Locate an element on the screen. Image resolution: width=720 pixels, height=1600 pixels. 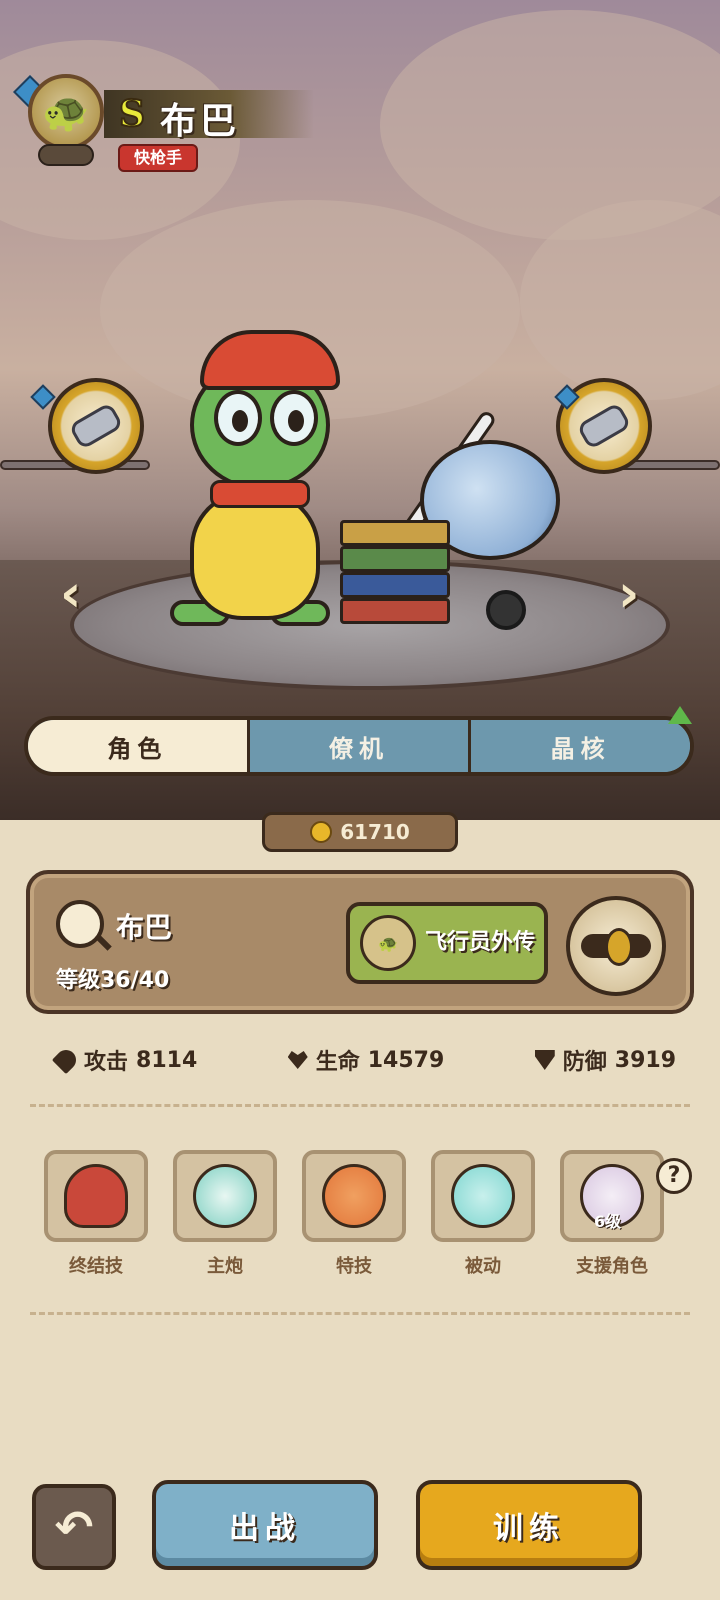
stat-label: 生命 is located at coordinates (337, 1062).